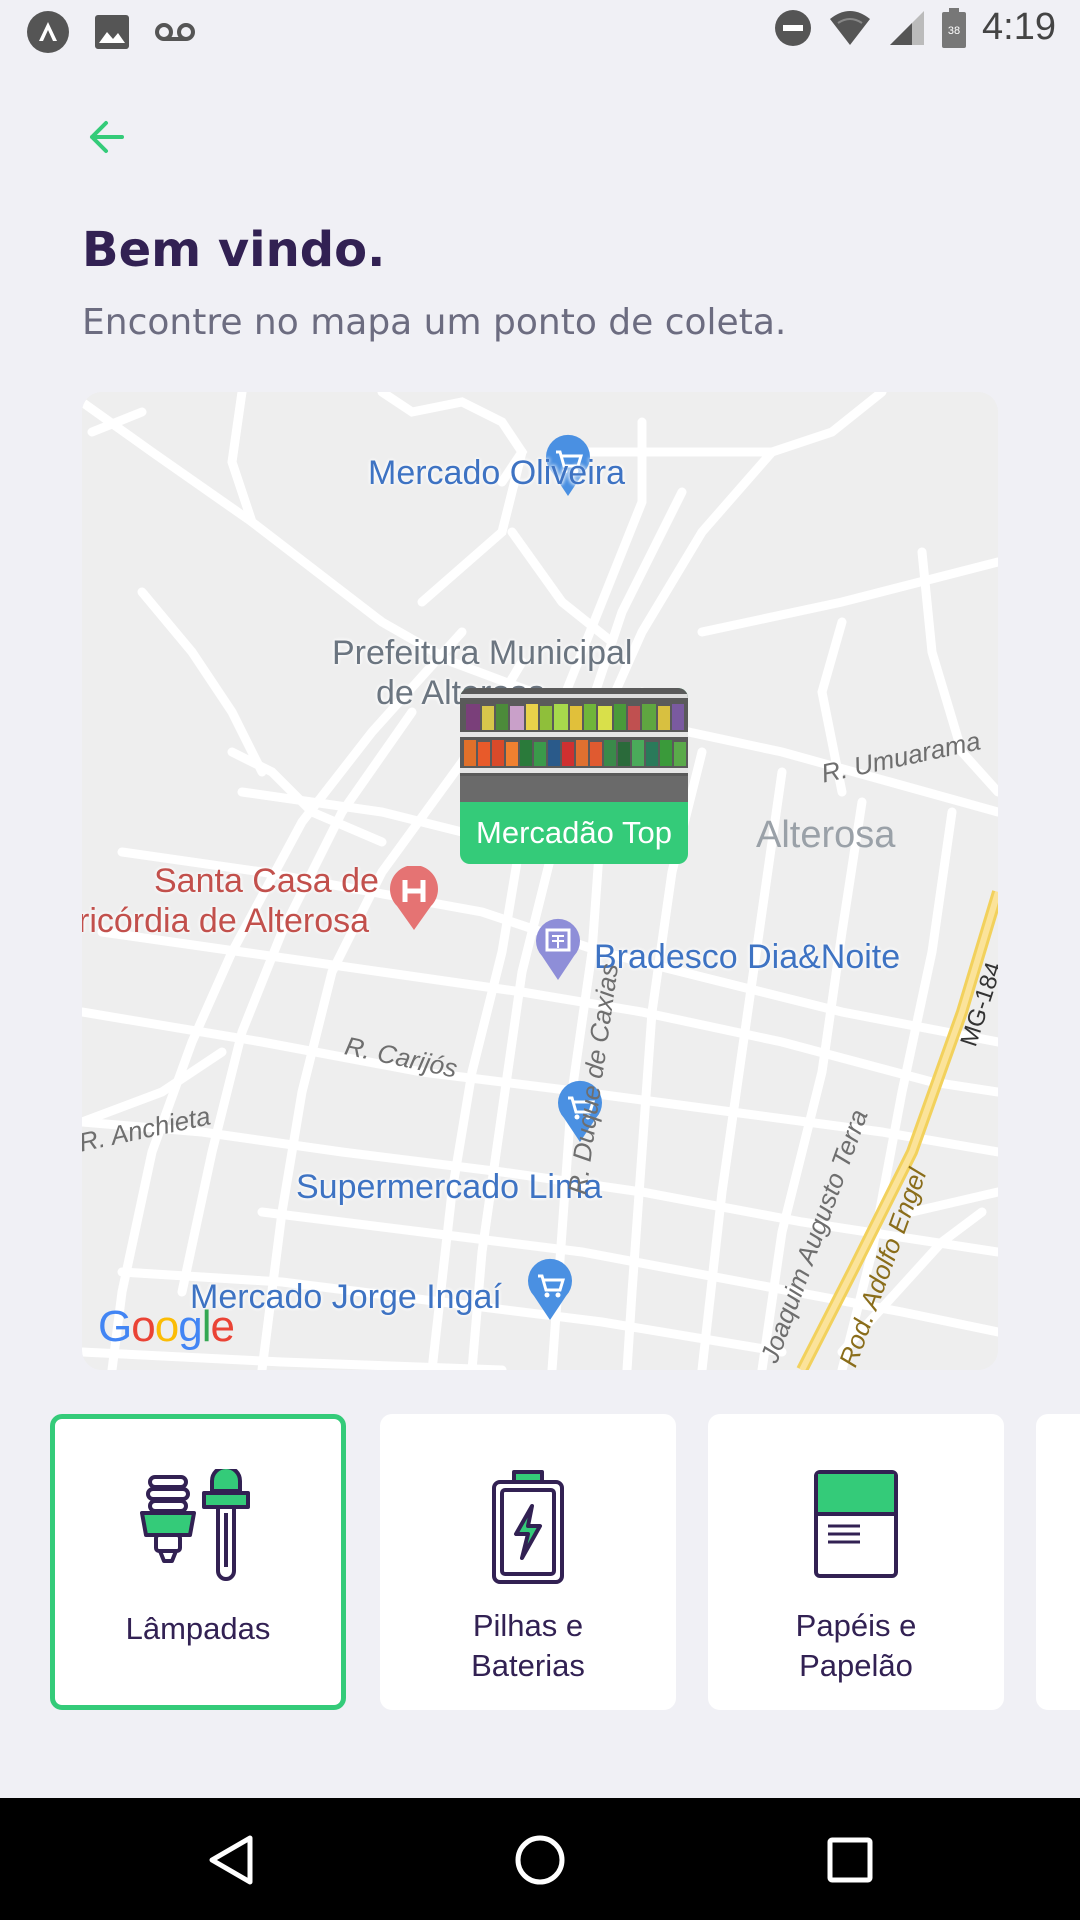 The width and height of the screenshot is (1080, 1920). Describe the element at coordinates (907, 27) in the screenshot. I see `signal-icon` at that location.